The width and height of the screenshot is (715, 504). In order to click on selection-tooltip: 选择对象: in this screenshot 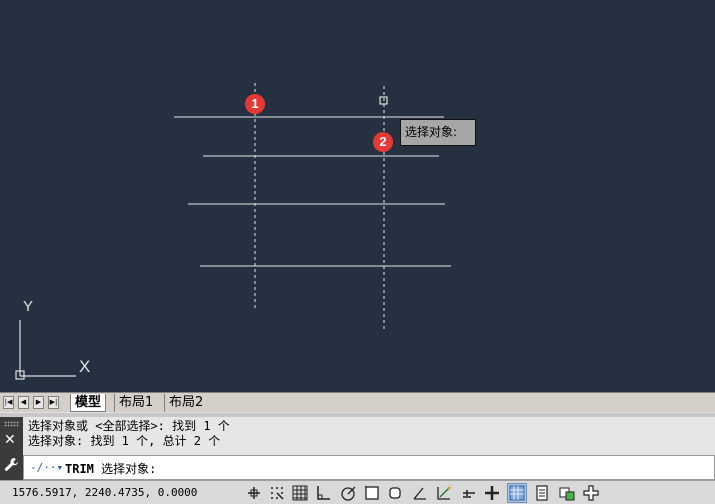, I will do `click(438, 132)`.